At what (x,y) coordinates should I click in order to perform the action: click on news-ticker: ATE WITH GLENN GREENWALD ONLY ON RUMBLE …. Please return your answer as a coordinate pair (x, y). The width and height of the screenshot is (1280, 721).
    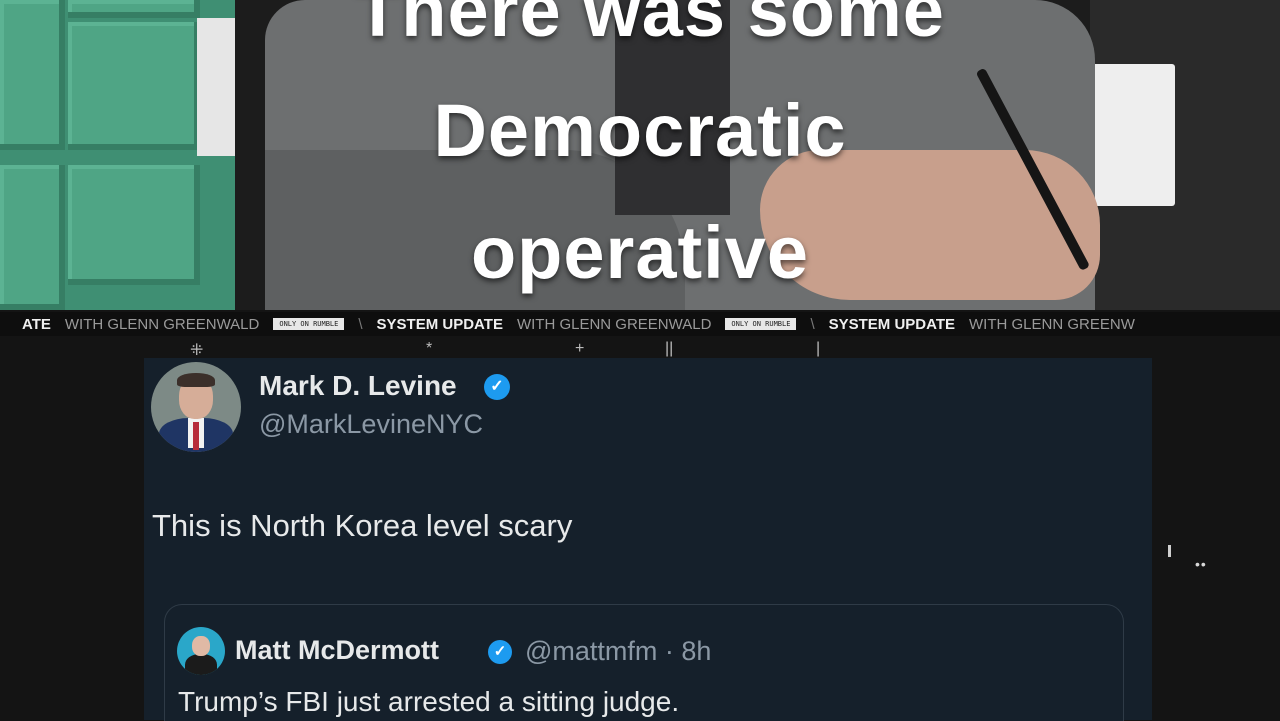
    Looking at the image, I should click on (640, 324).